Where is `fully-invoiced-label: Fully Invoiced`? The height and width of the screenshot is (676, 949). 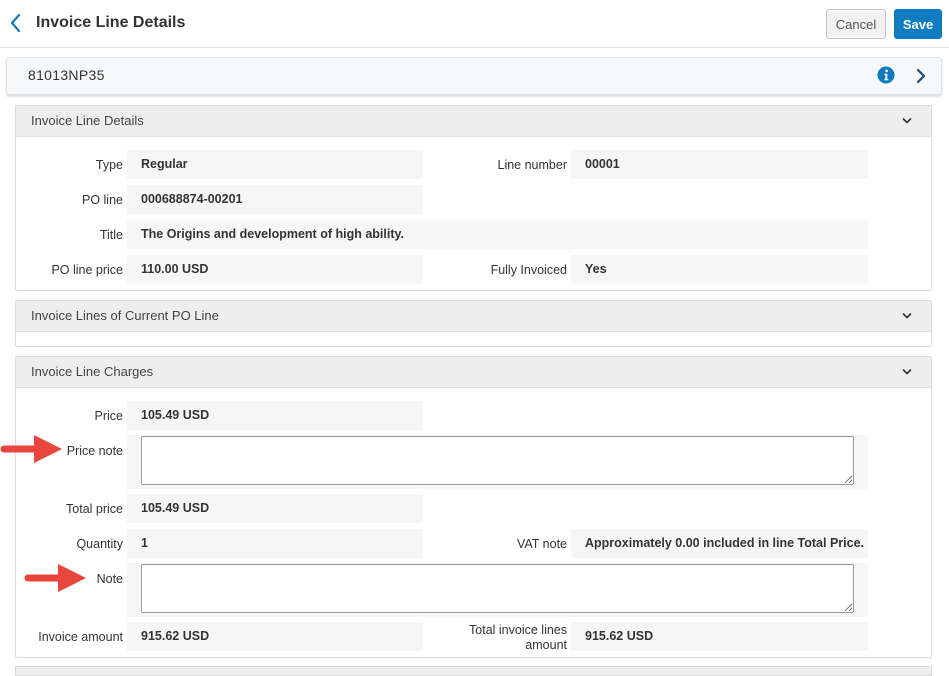 fully-invoiced-label: Fully Invoiced is located at coordinates (528, 270).